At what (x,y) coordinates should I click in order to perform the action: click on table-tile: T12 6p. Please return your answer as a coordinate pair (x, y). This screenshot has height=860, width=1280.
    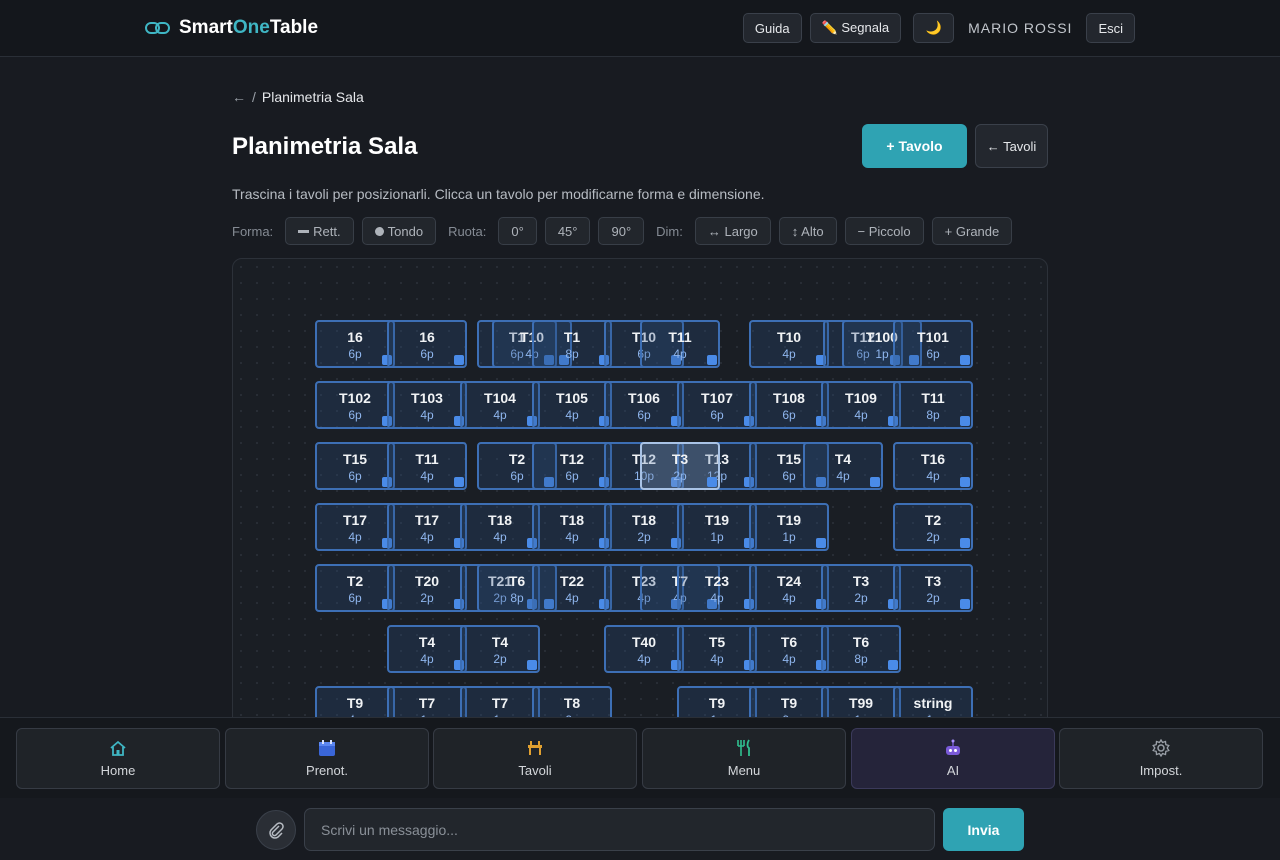
    Looking at the image, I should click on (572, 466).